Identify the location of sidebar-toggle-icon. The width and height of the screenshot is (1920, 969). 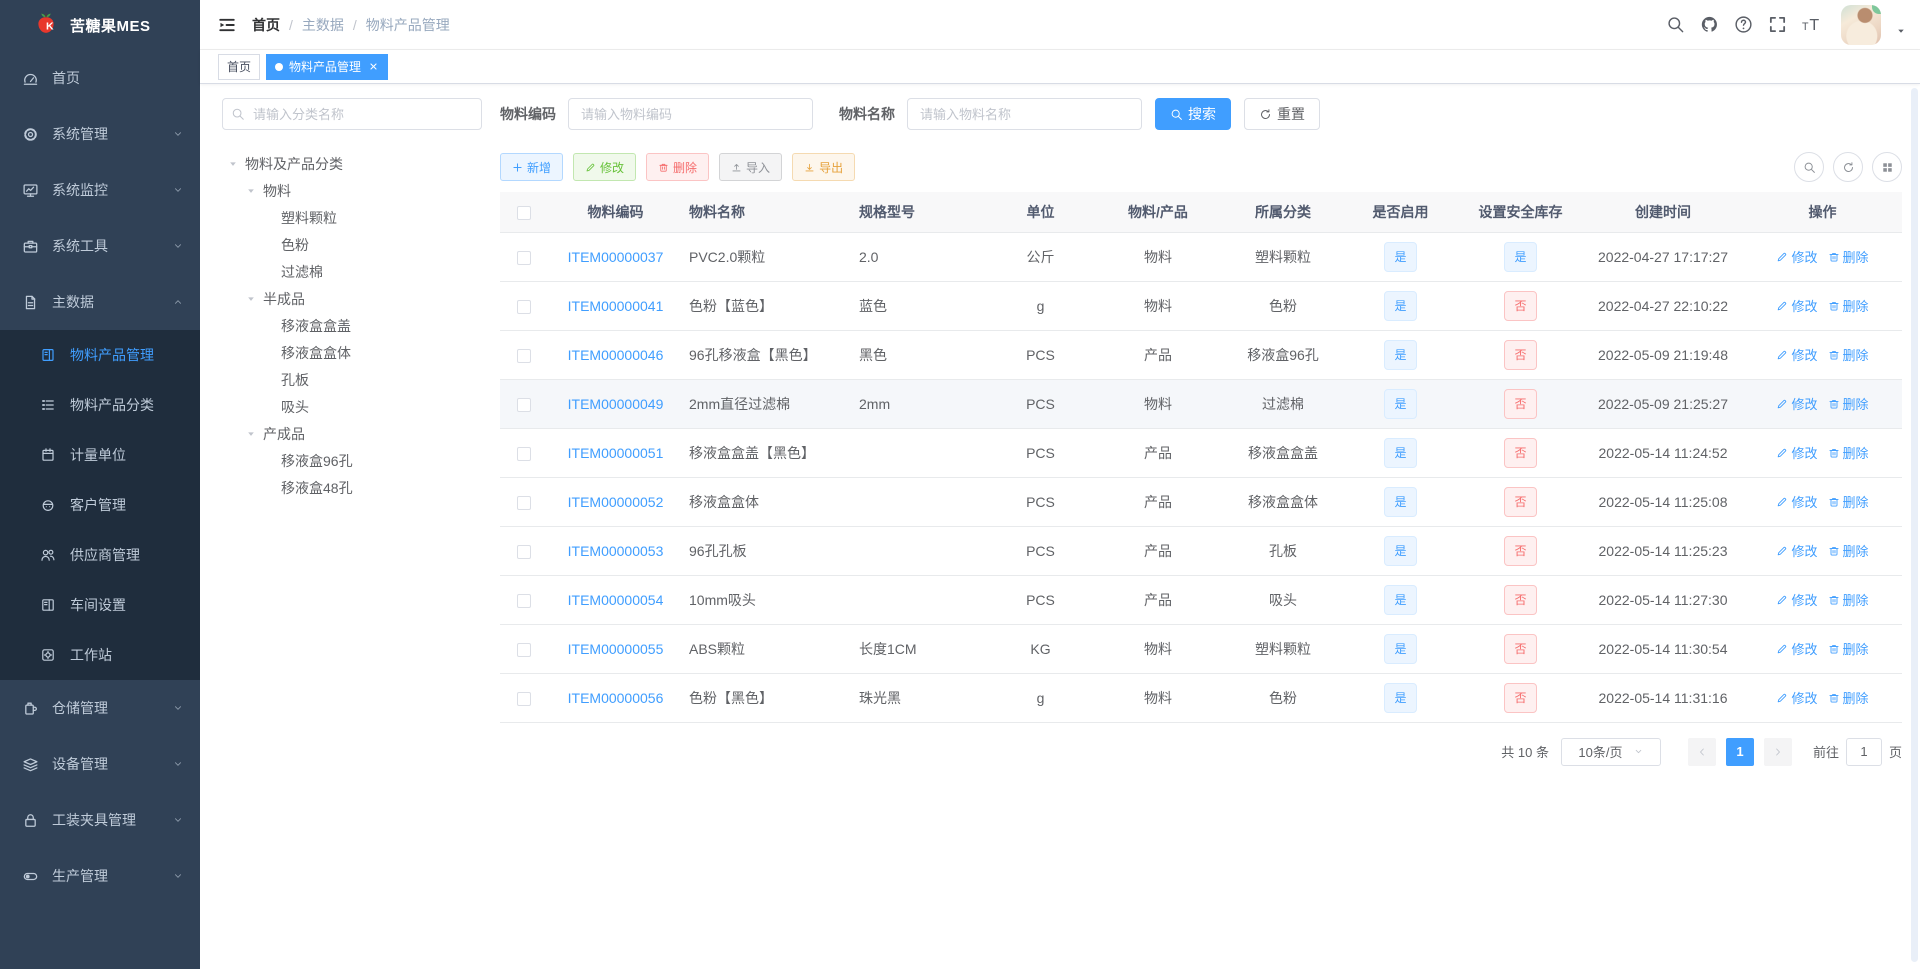
(227, 25).